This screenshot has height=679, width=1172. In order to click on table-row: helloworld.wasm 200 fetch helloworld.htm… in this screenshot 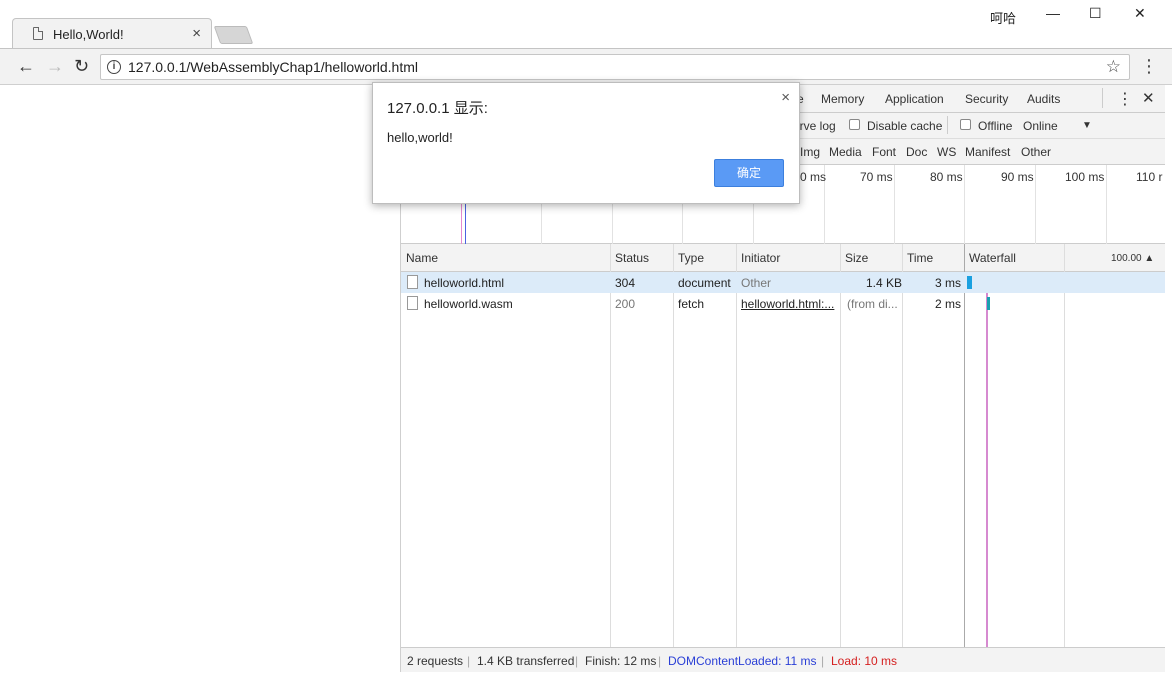, I will do `click(783, 303)`.